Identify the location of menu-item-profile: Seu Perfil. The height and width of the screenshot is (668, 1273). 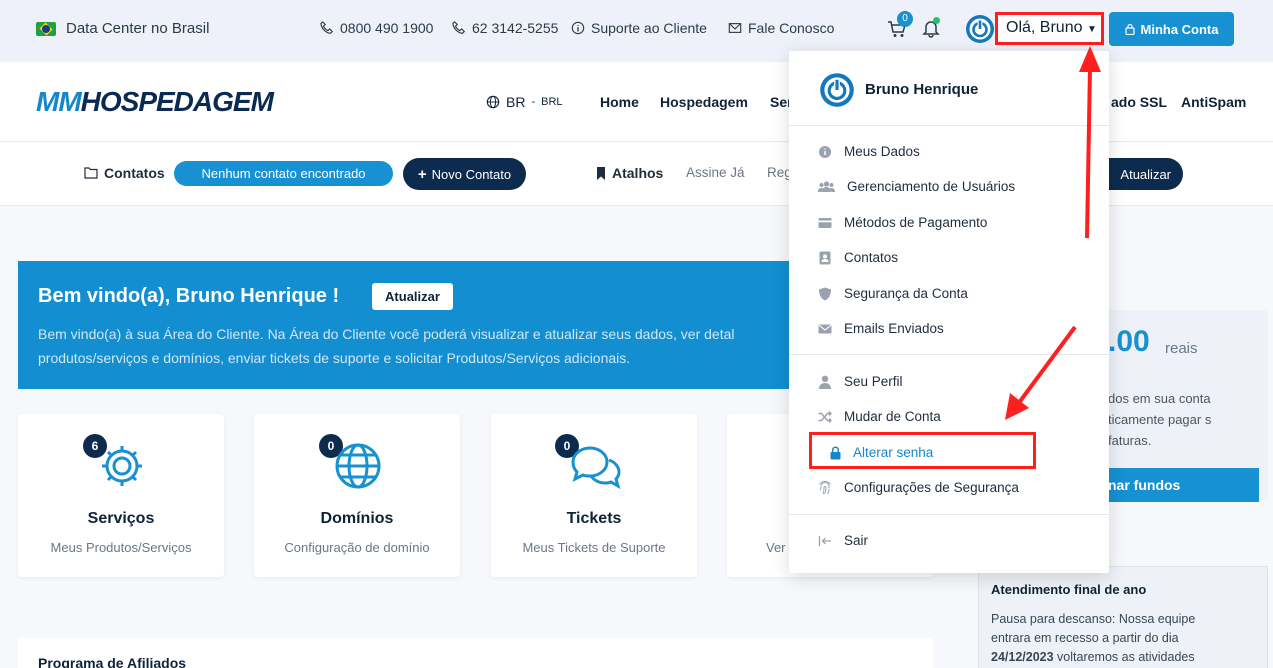
(860, 381).